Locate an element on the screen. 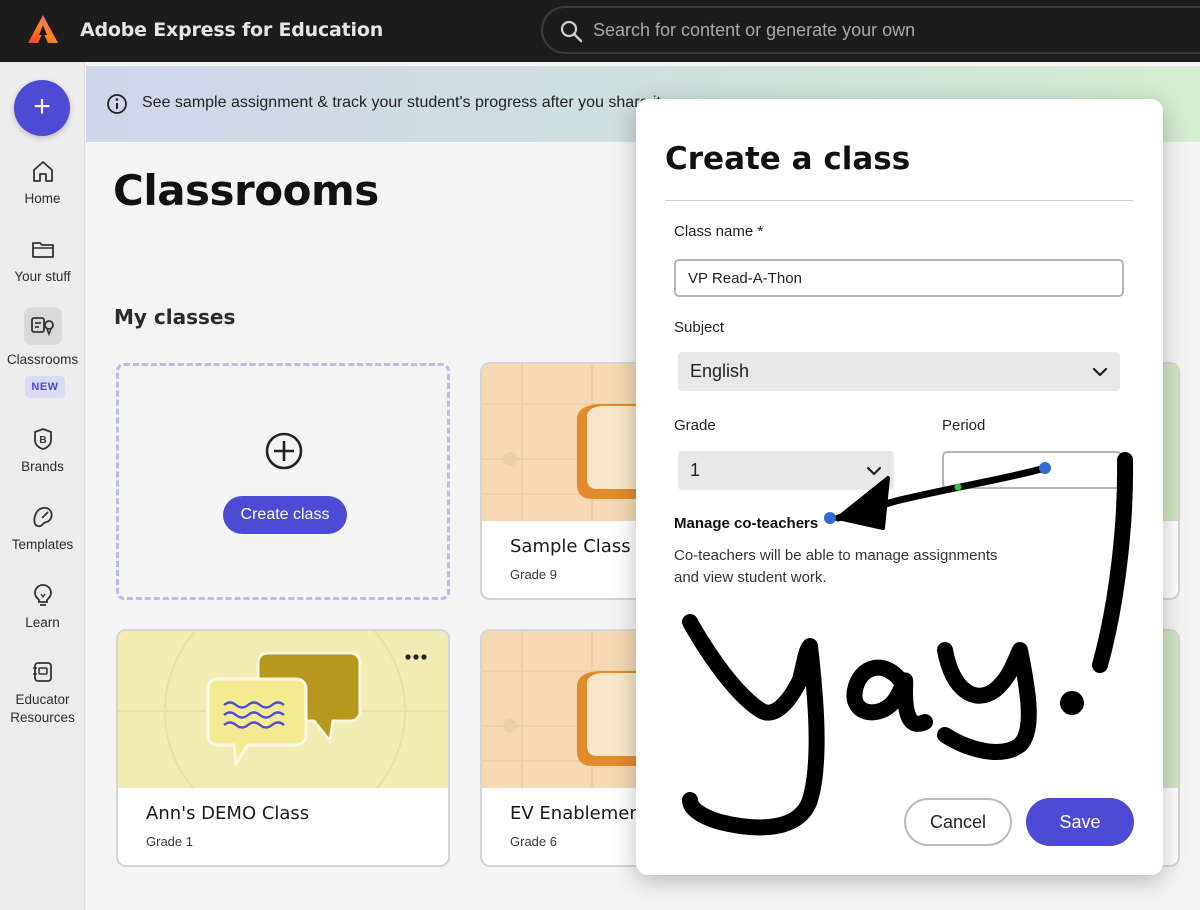 This screenshot has height=910, width=1200. sidebar-item-educator-resources: Educator Resources is located at coordinates (42, 693).